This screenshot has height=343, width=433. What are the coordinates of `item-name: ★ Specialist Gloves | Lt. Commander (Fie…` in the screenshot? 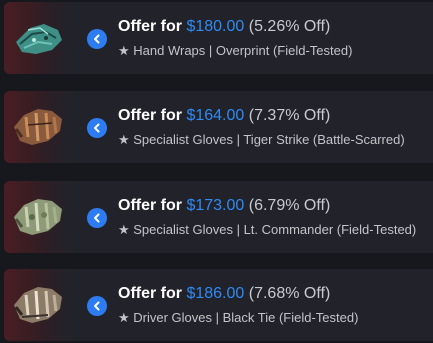 It's located at (267, 229).